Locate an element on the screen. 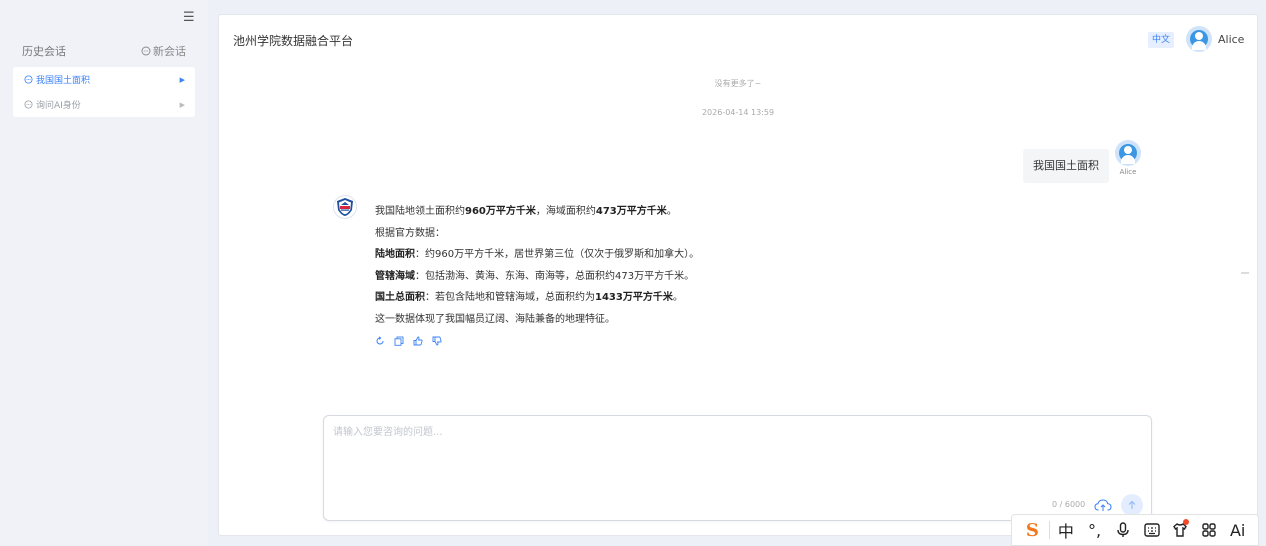 Image resolution: width=1266 pixels, height=546 pixels. user-menu: Alice is located at coordinates (1215, 39).